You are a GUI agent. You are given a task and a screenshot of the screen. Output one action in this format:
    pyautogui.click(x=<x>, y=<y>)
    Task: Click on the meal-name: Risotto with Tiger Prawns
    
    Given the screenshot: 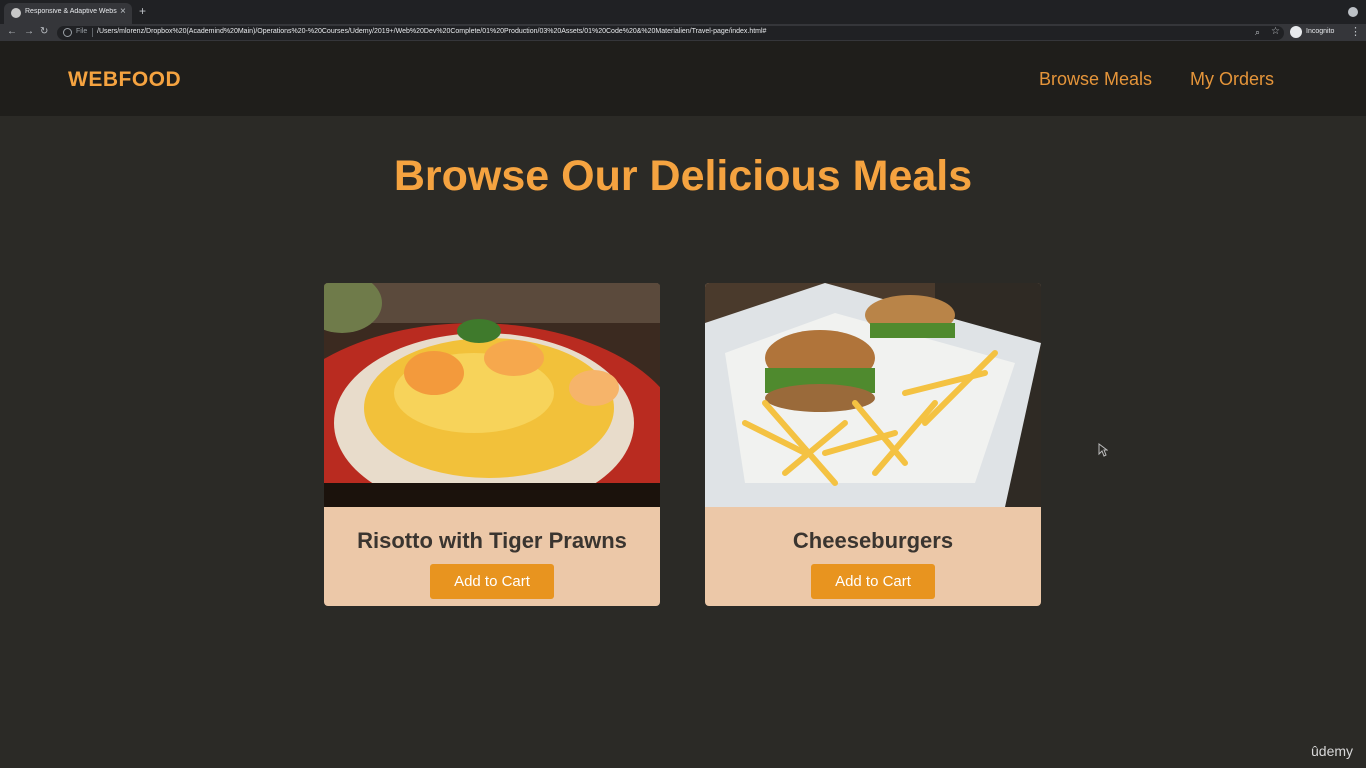 What is the action you would take?
    pyautogui.click(x=492, y=540)
    